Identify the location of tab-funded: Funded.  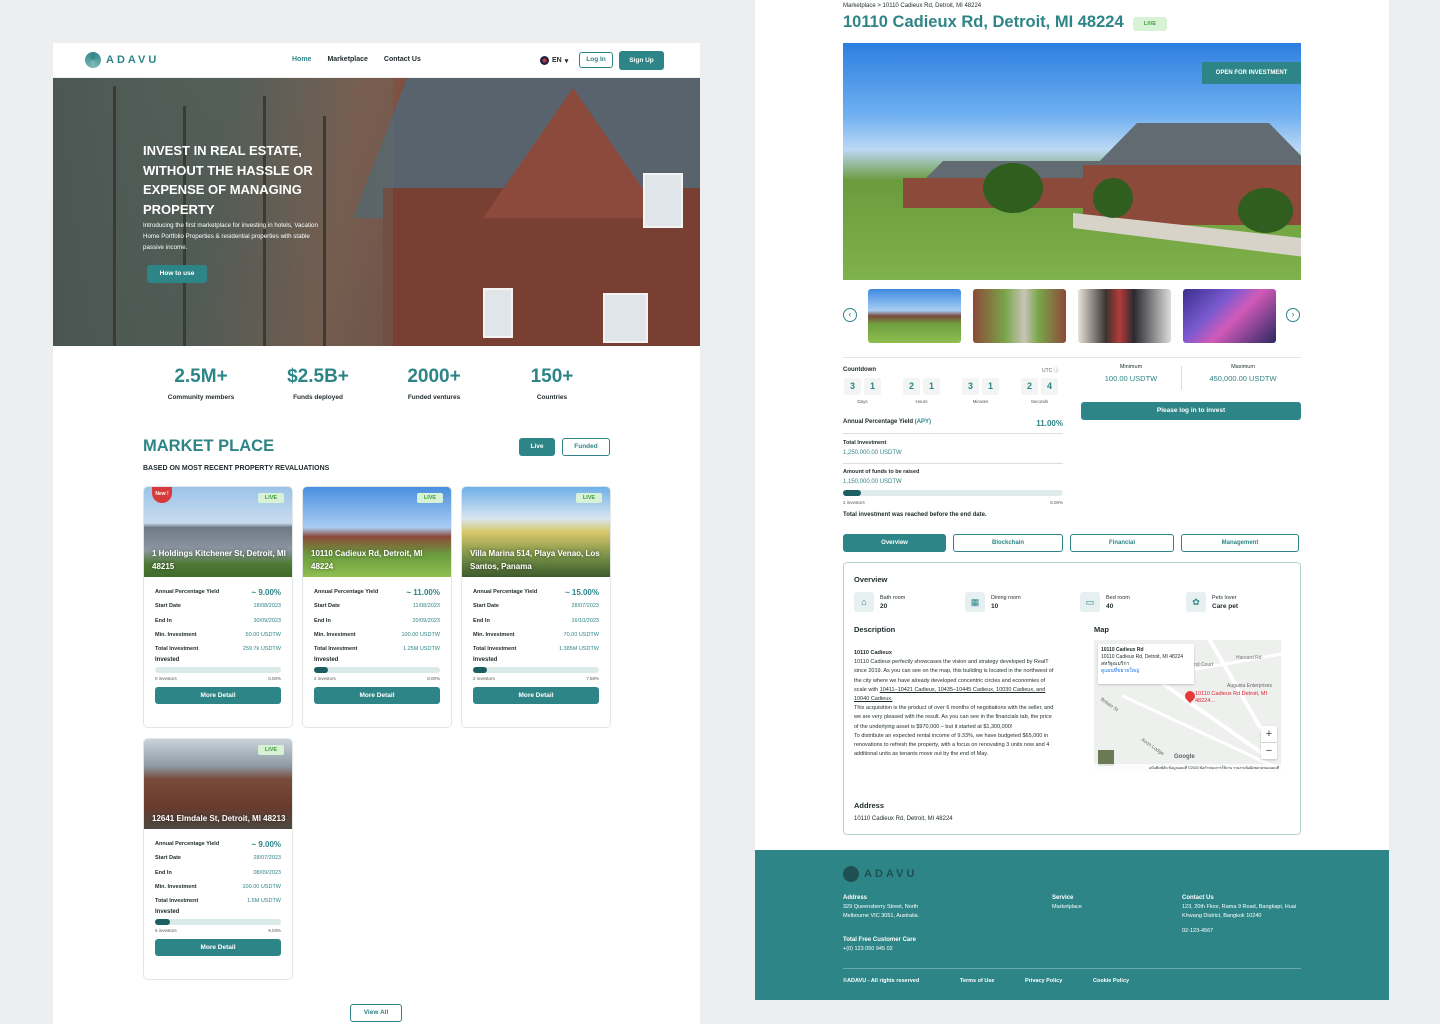
(586, 447).